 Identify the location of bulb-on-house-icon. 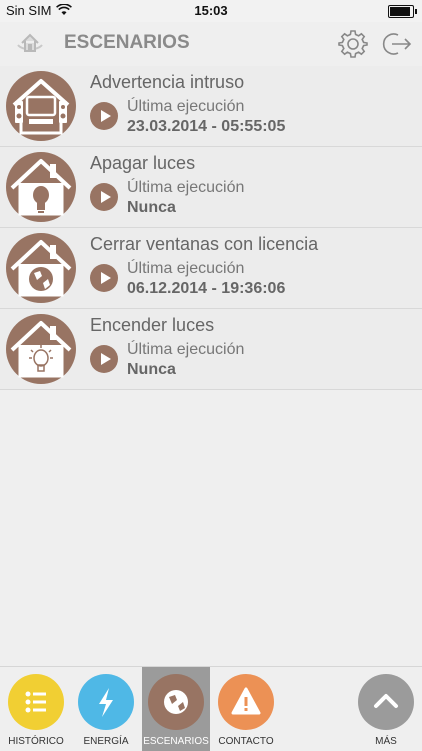
(41, 349).